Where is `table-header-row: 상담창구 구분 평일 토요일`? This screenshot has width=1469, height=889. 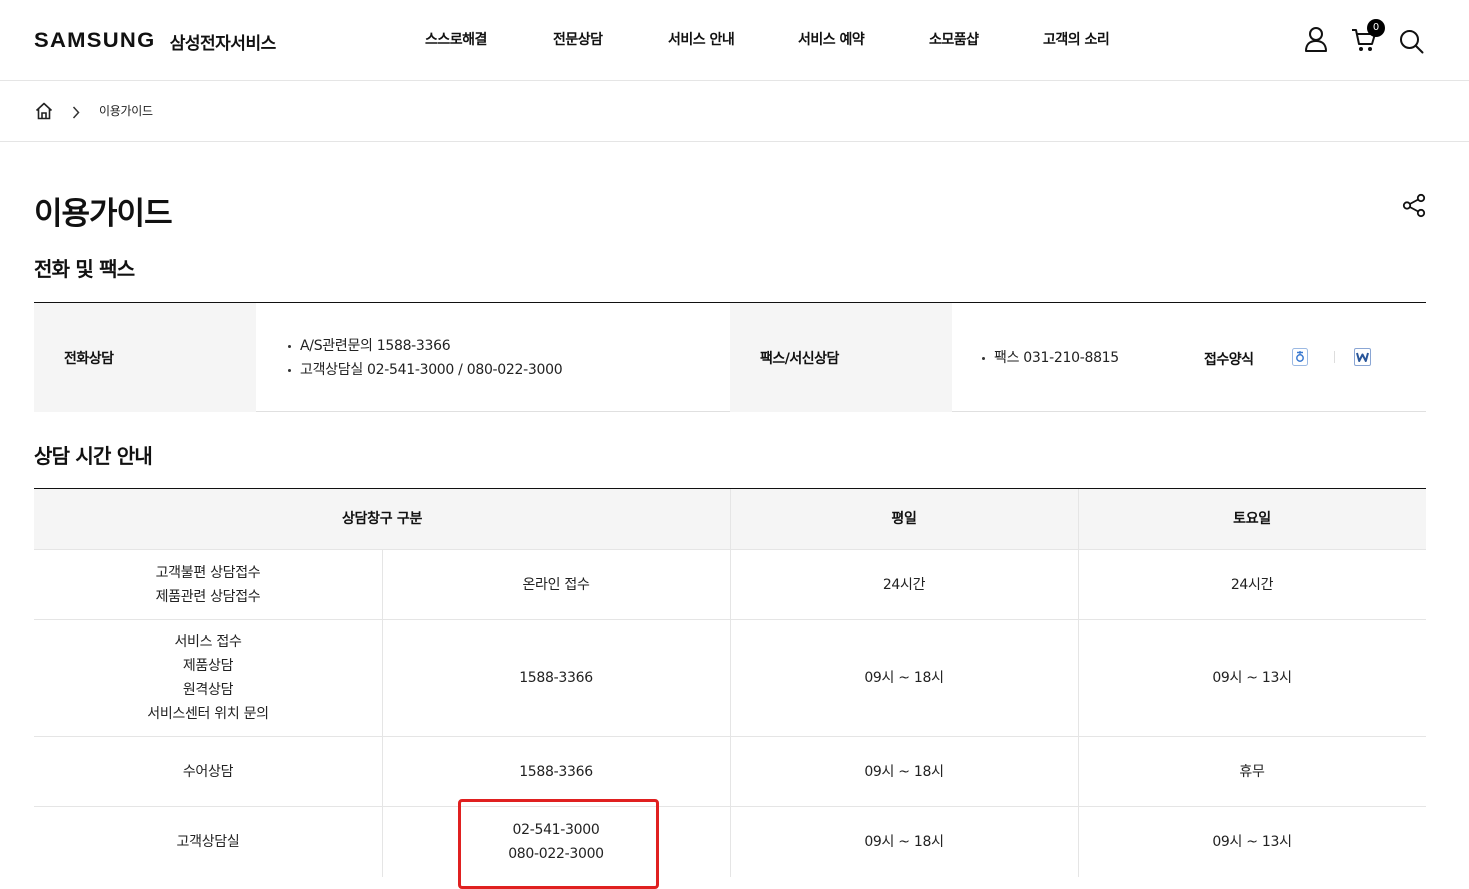
table-header-row: 상담창구 구분 평일 토요일 is located at coordinates (730, 519).